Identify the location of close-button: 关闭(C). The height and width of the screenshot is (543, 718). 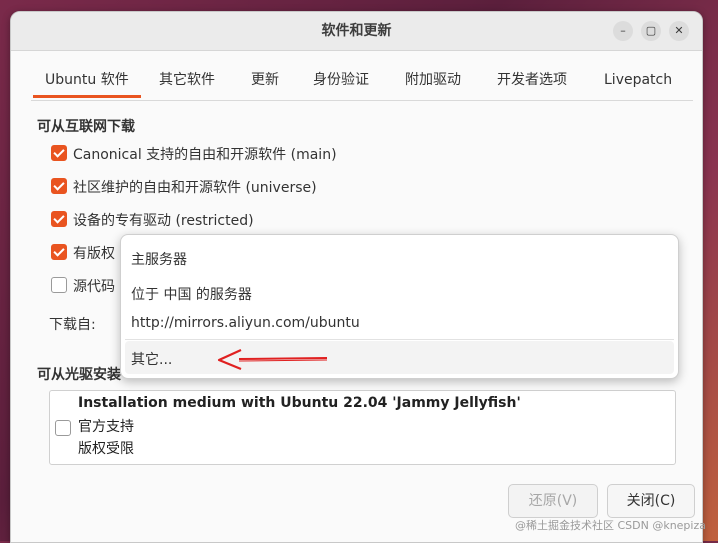
(651, 501).